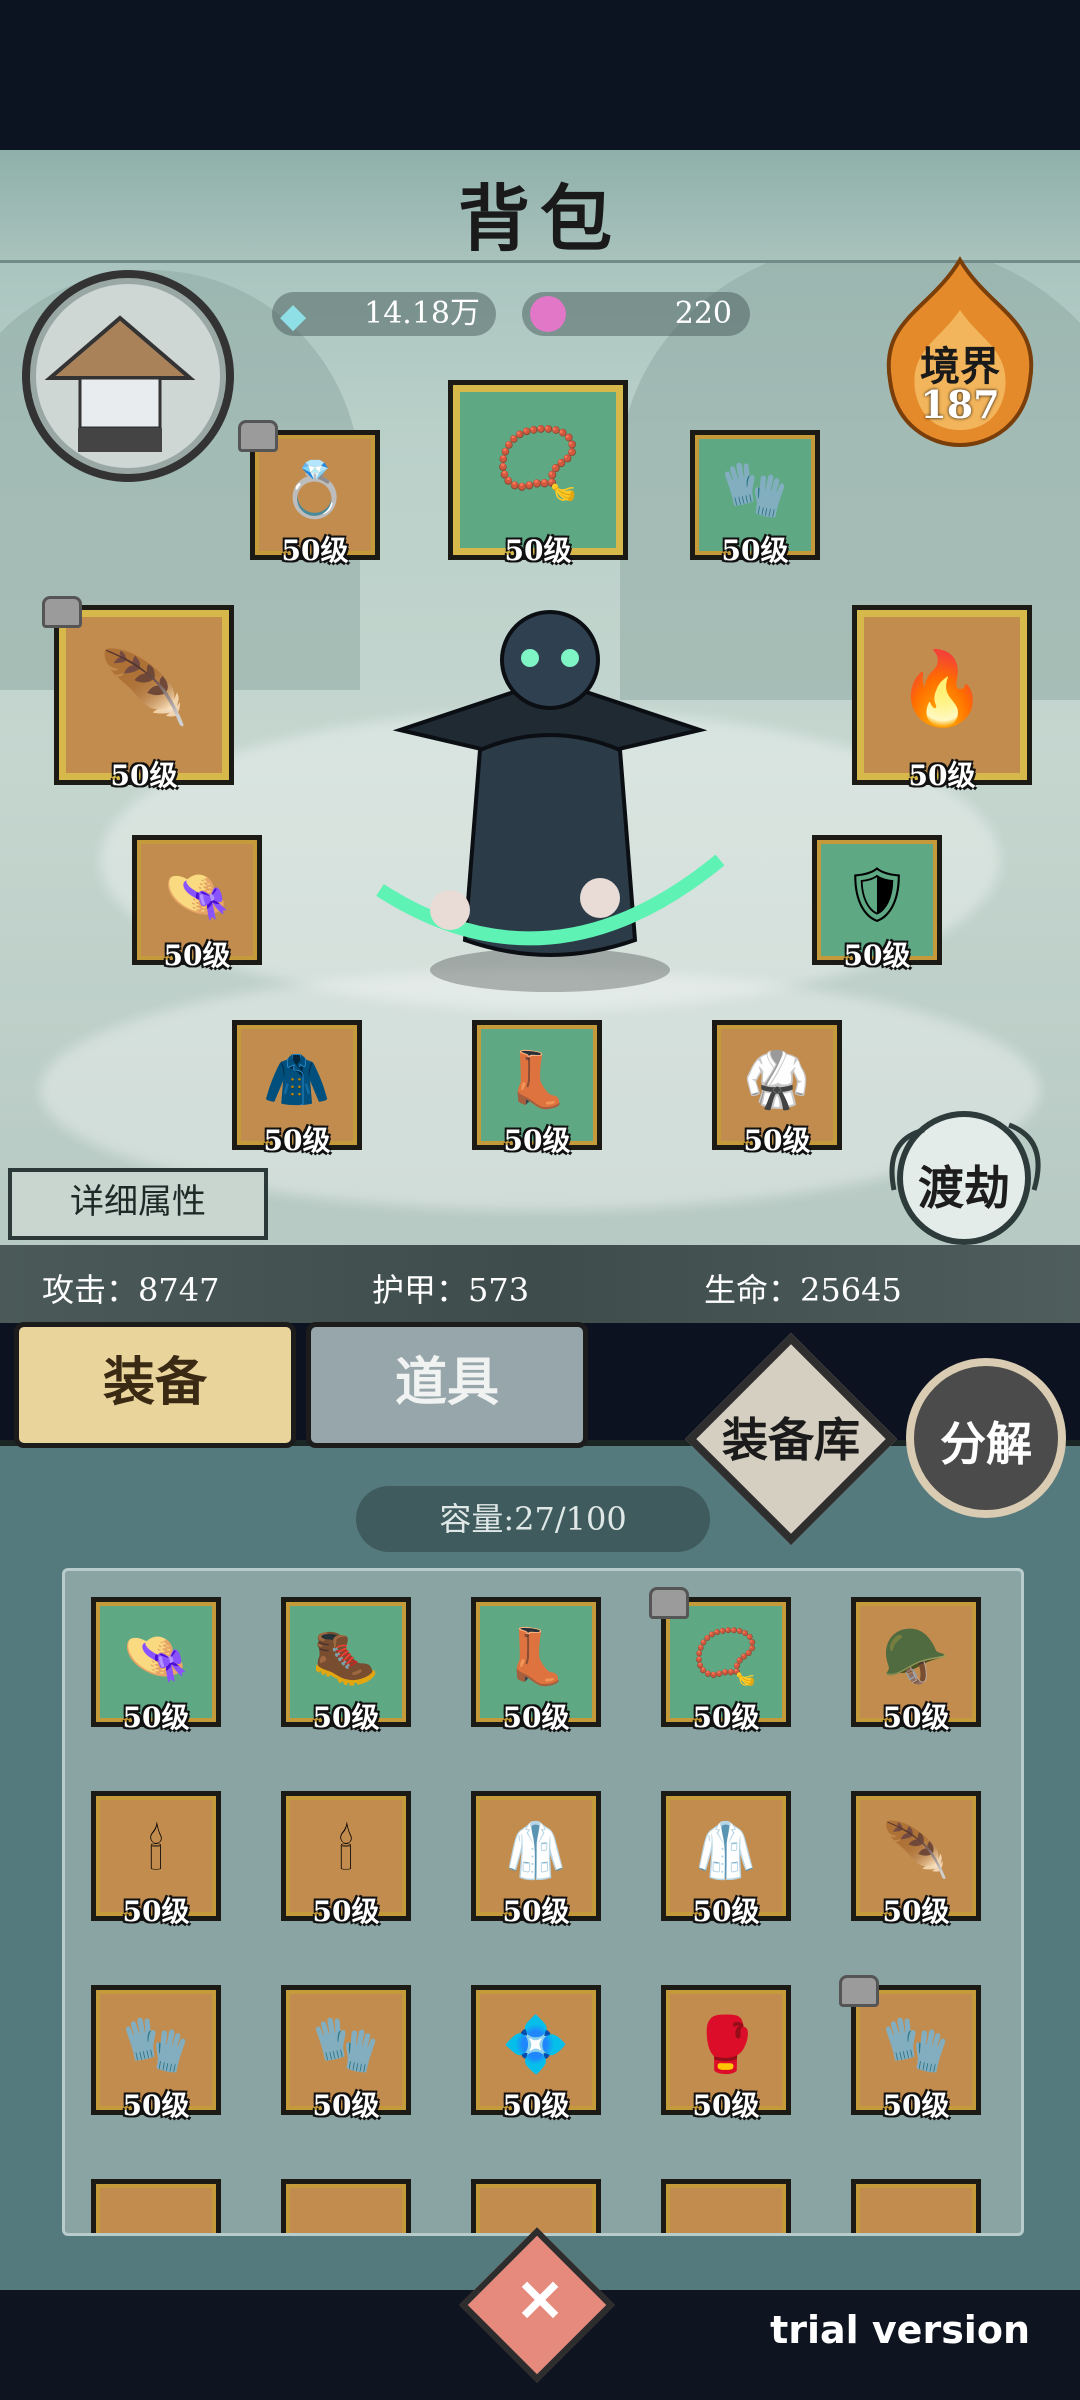 Image resolution: width=1080 pixels, height=2400 pixels. I want to click on gauntlet-icon: 🥊, so click(726, 2045).